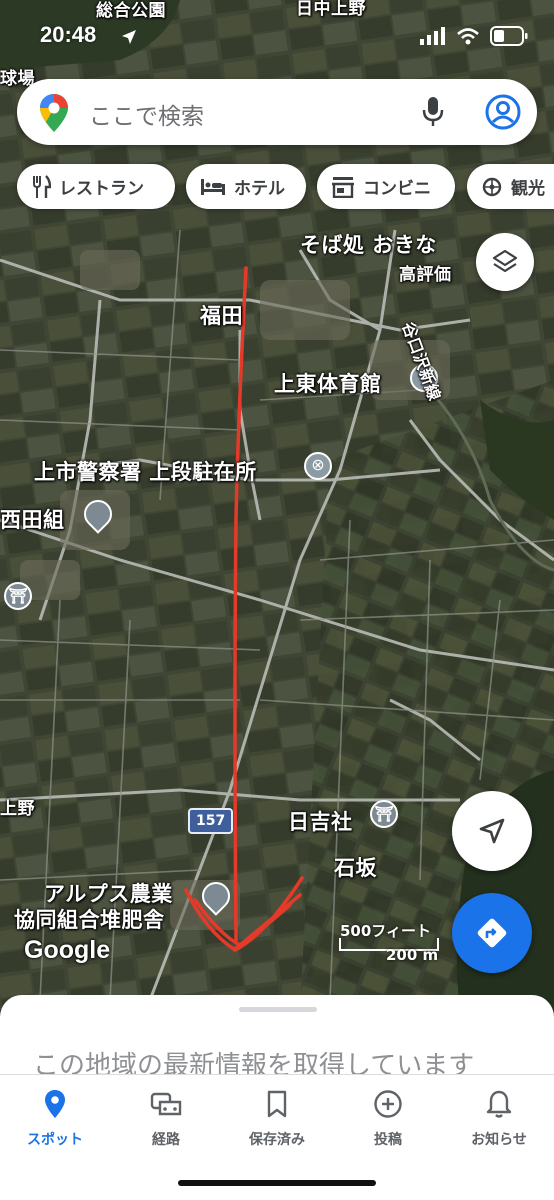  What do you see at coordinates (278, 1009) in the screenshot?
I see `sheet-drag-handle` at bounding box center [278, 1009].